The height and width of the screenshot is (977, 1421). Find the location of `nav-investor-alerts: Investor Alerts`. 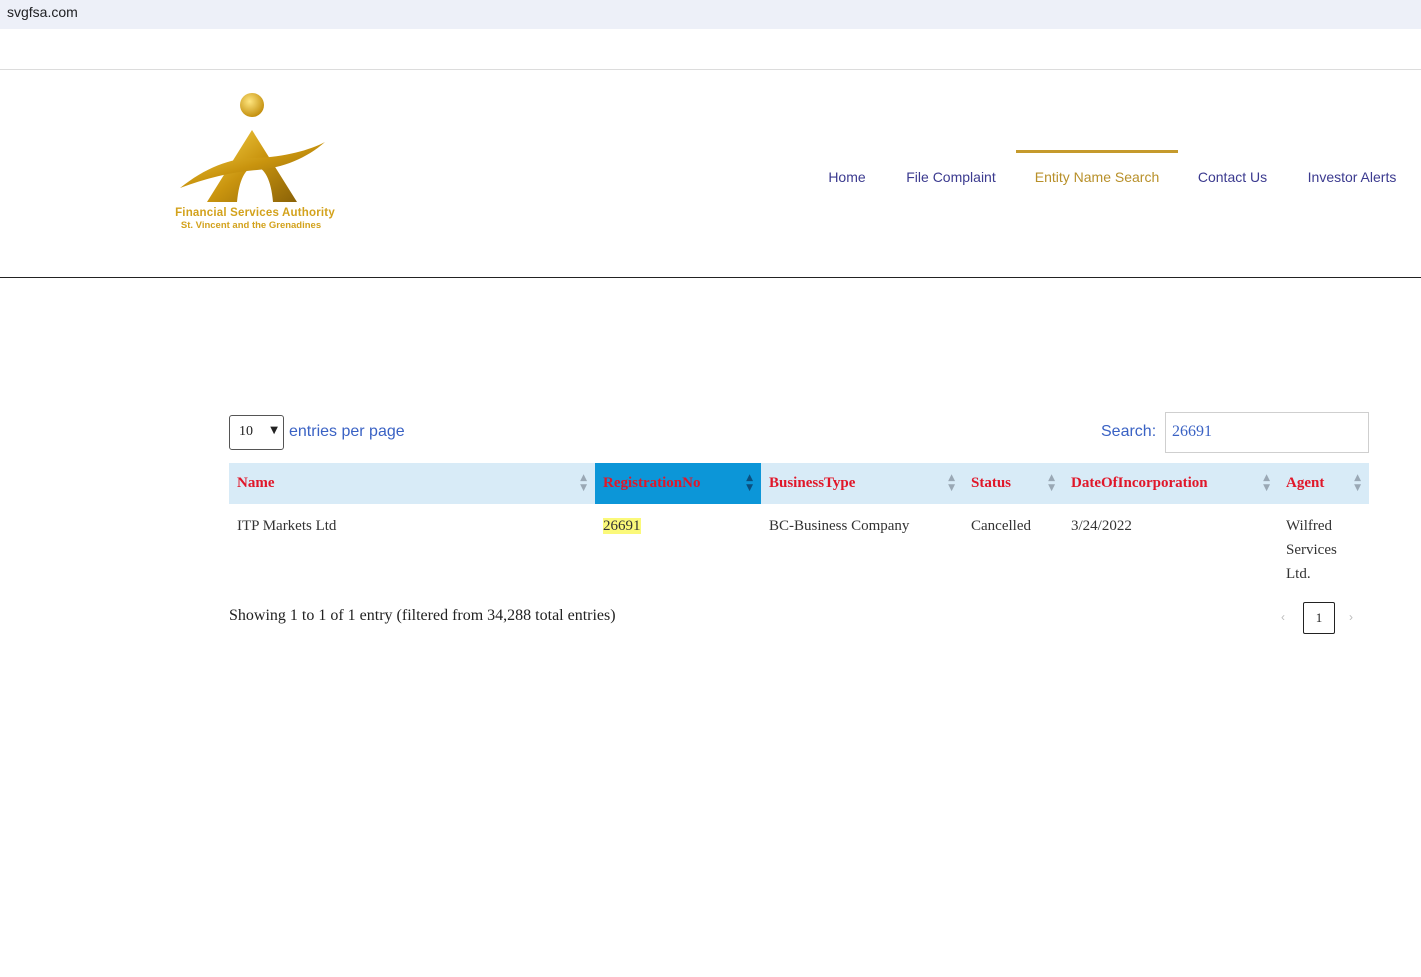

nav-investor-alerts: Investor Alerts is located at coordinates (1352, 174).